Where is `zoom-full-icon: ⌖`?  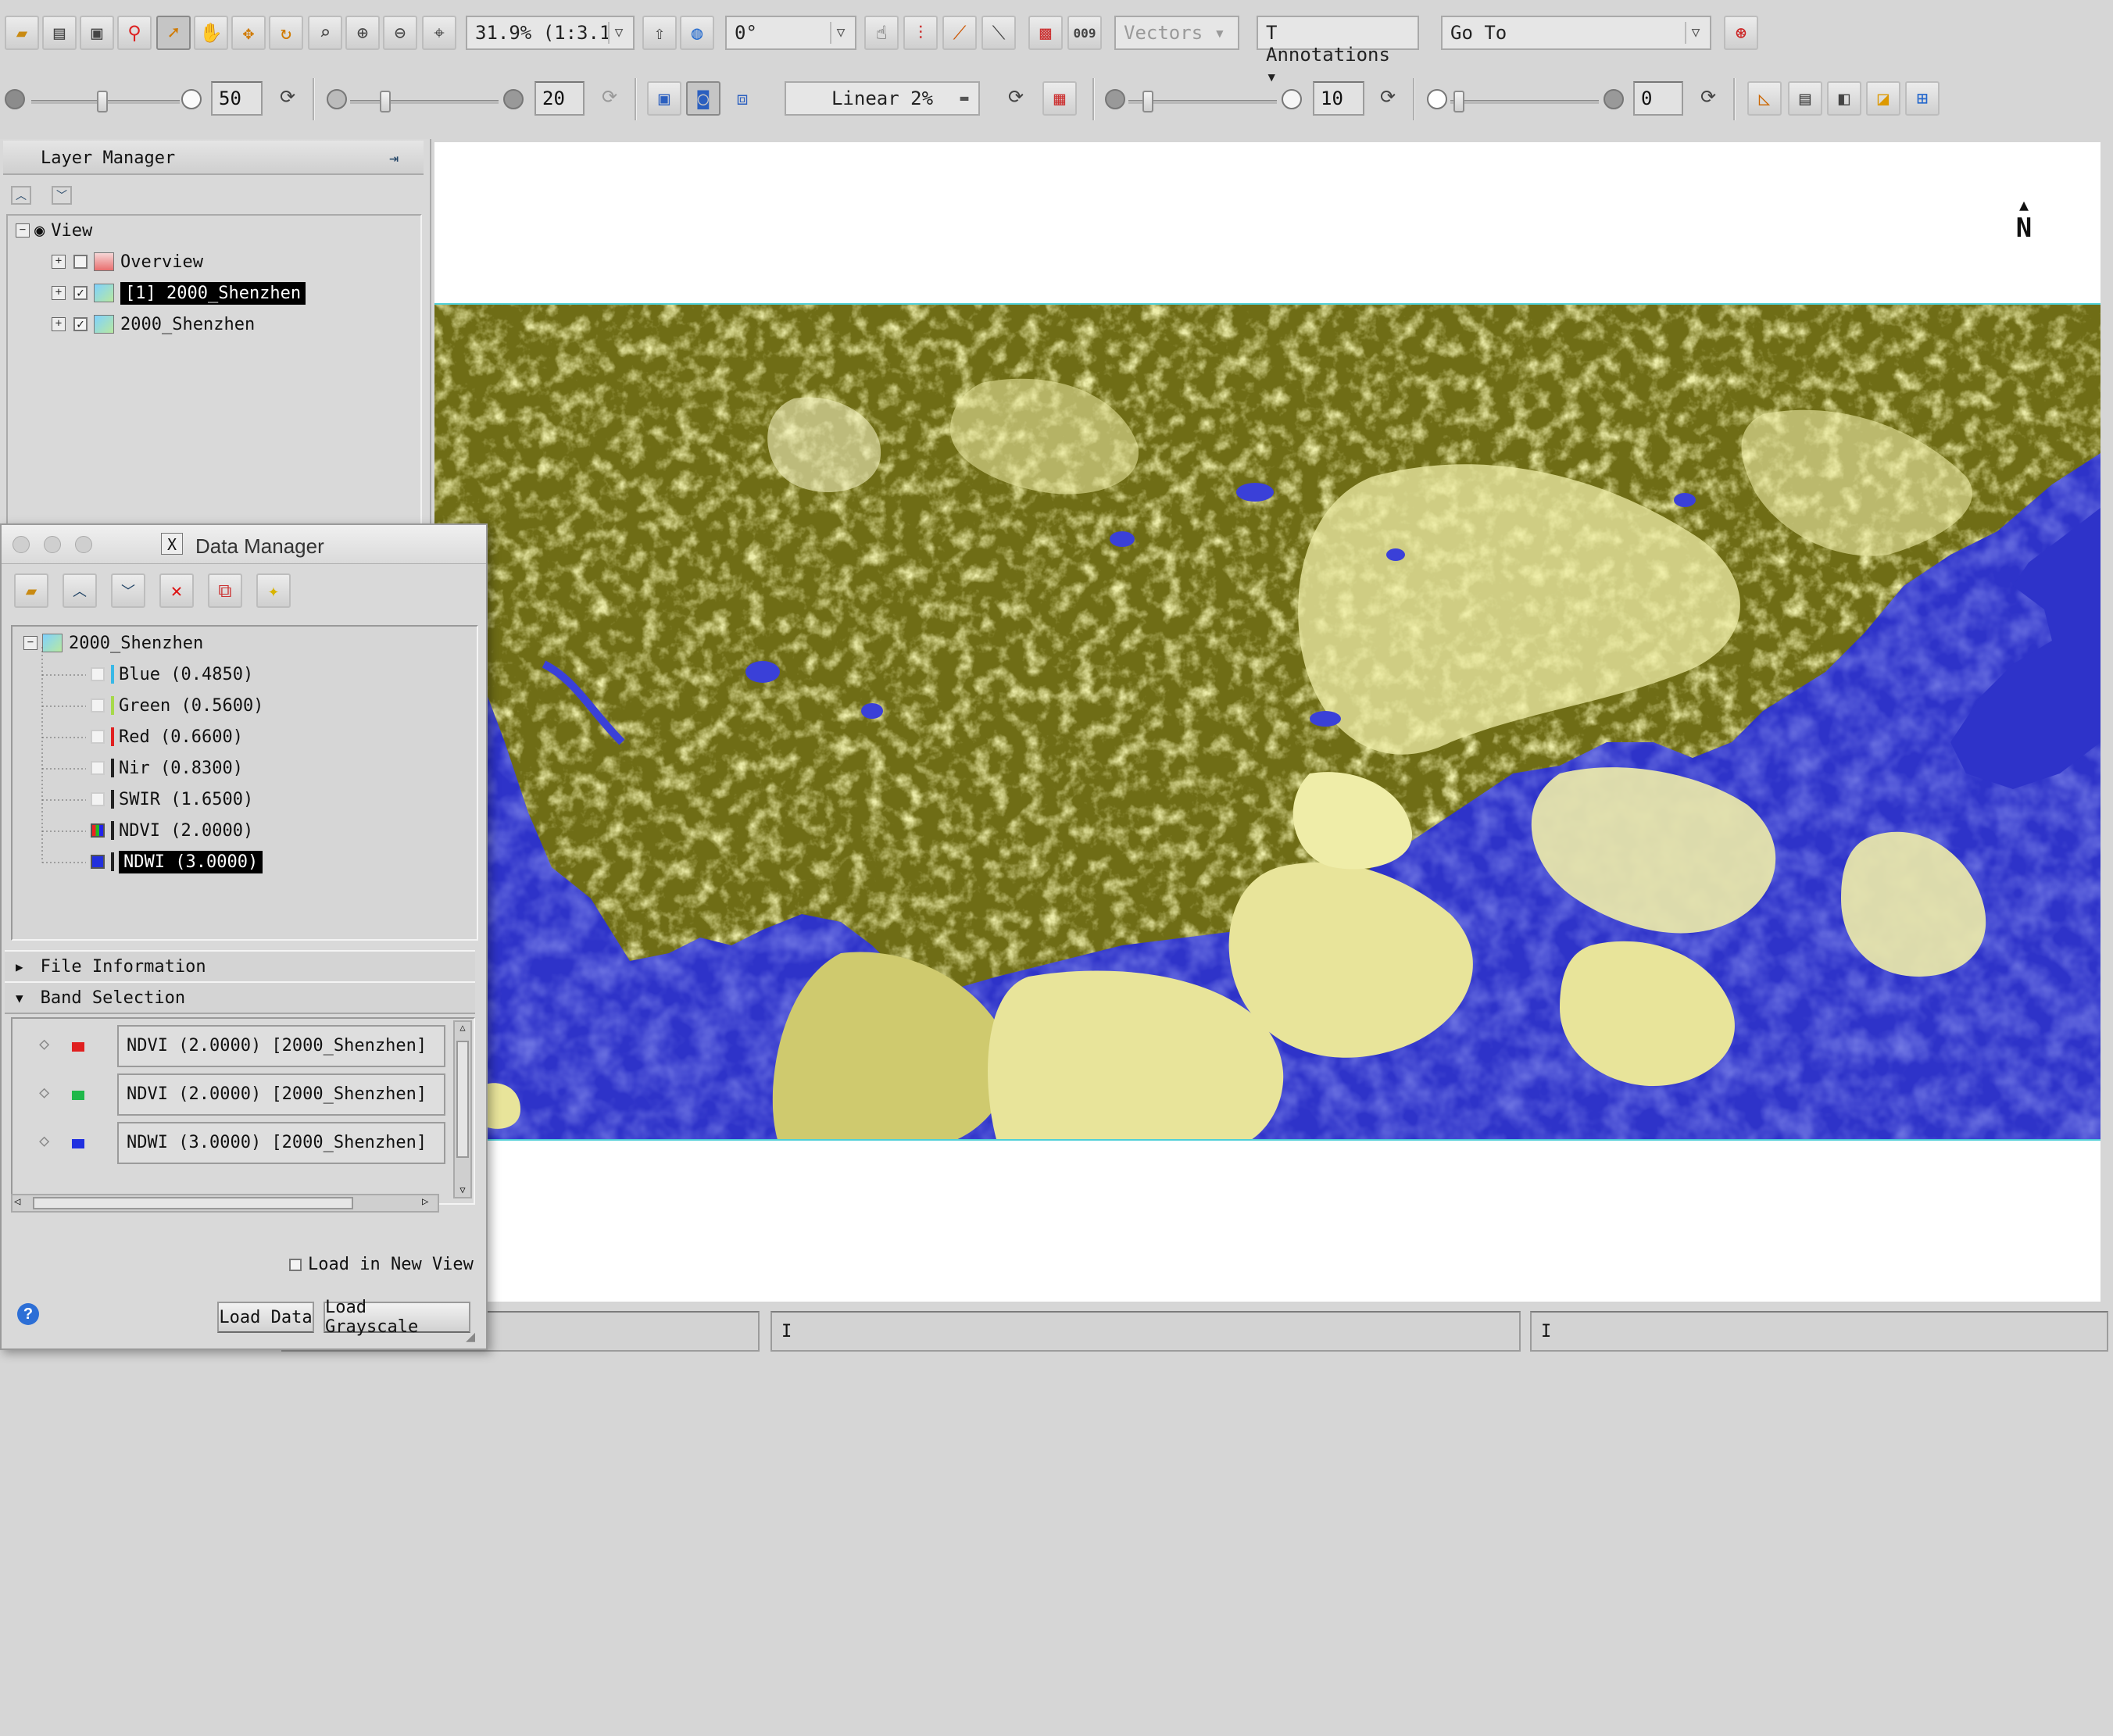 zoom-full-icon: ⌖ is located at coordinates (439, 33).